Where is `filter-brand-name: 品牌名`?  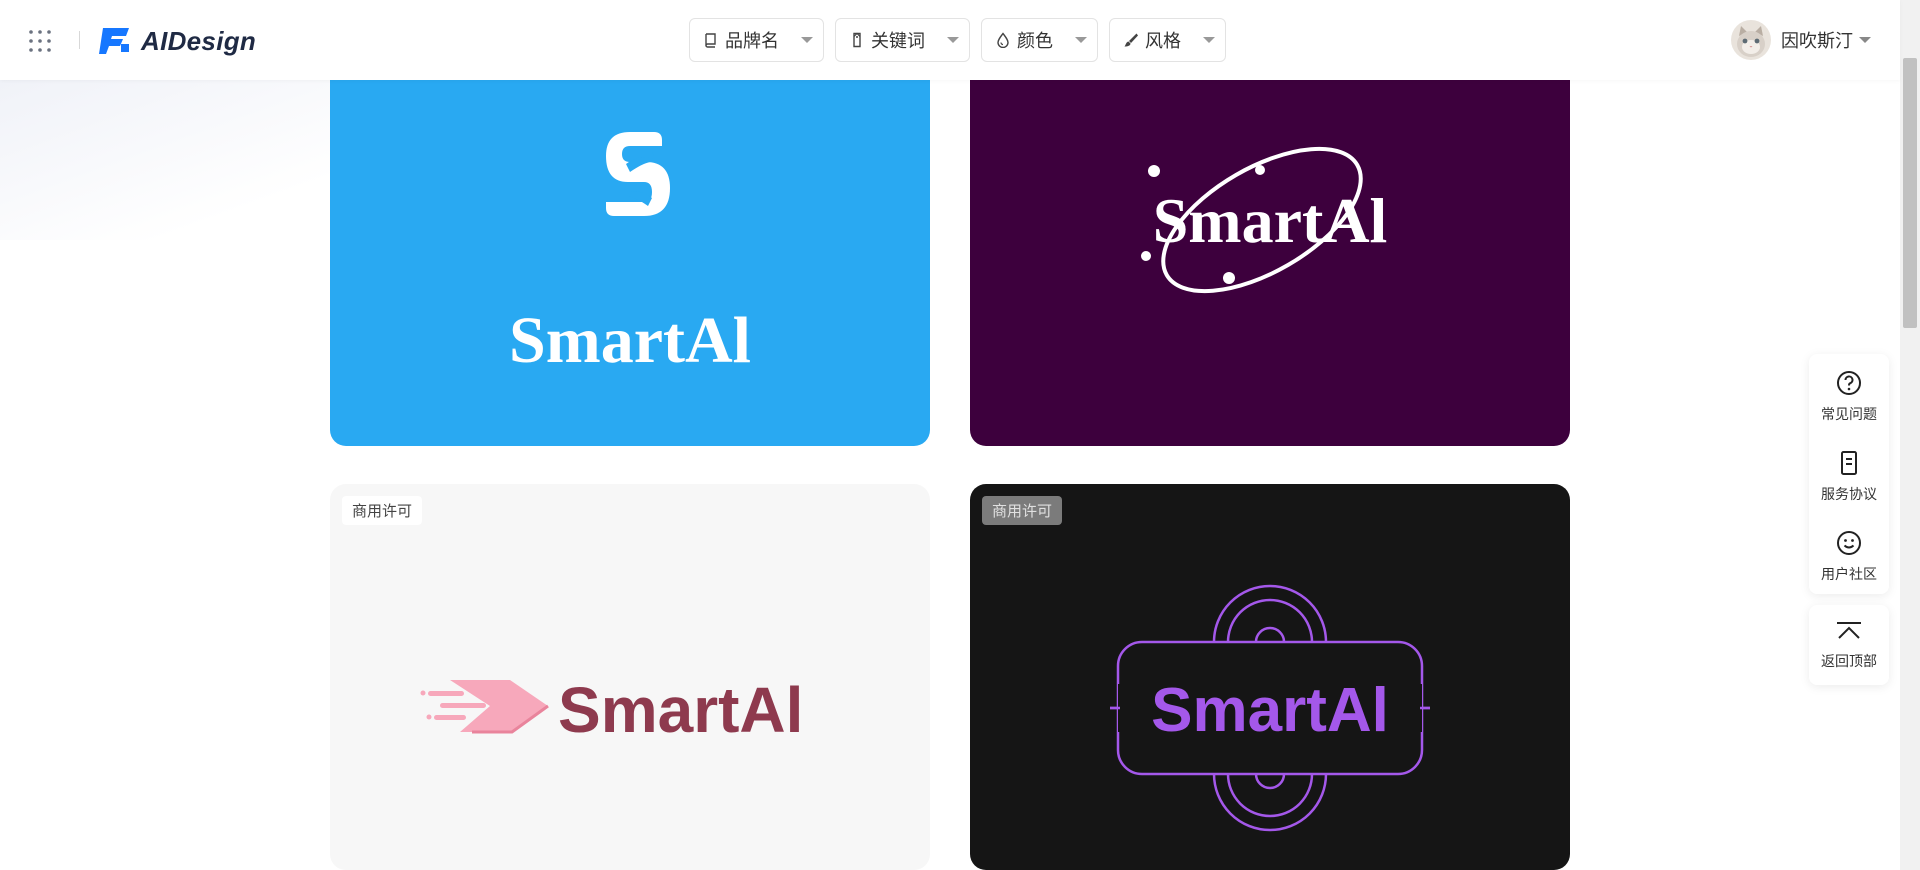
filter-brand-name: 品牌名 is located at coordinates (756, 40).